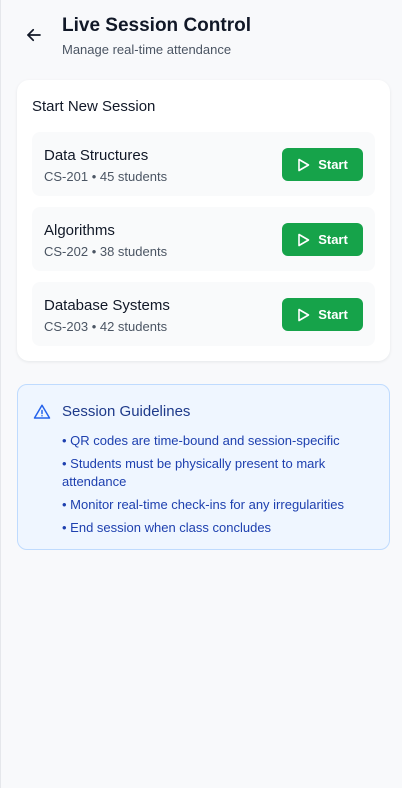 Image resolution: width=402 pixels, height=788 pixels. Describe the element at coordinates (203, 239) in the screenshot. I see `session-item-algorithms: Algorithms CS-202 • 38 students Start` at that location.